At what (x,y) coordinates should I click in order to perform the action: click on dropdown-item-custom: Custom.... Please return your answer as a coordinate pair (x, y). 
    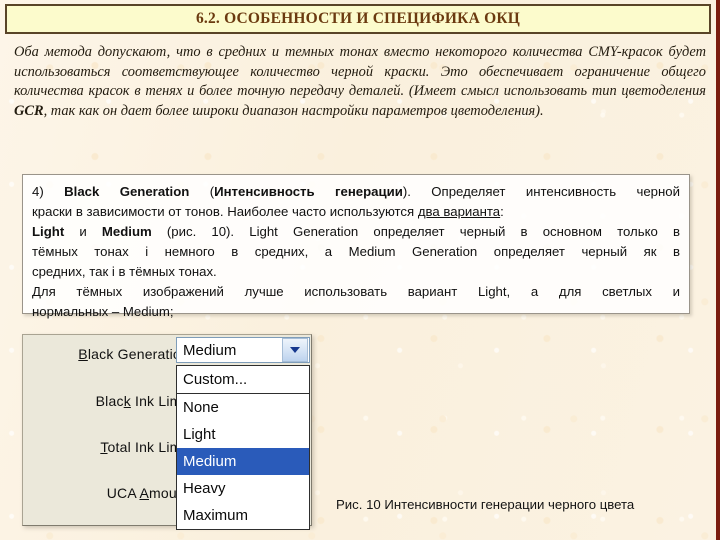
    Looking at the image, I should click on (243, 379).